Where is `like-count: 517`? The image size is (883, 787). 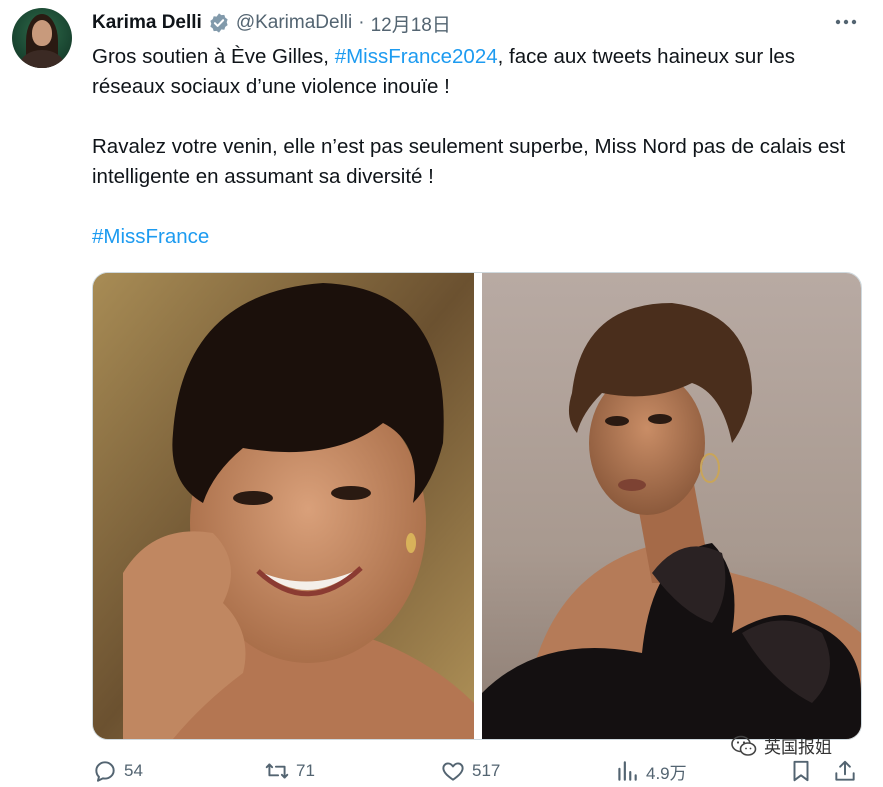
like-count: 517 is located at coordinates (486, 770).